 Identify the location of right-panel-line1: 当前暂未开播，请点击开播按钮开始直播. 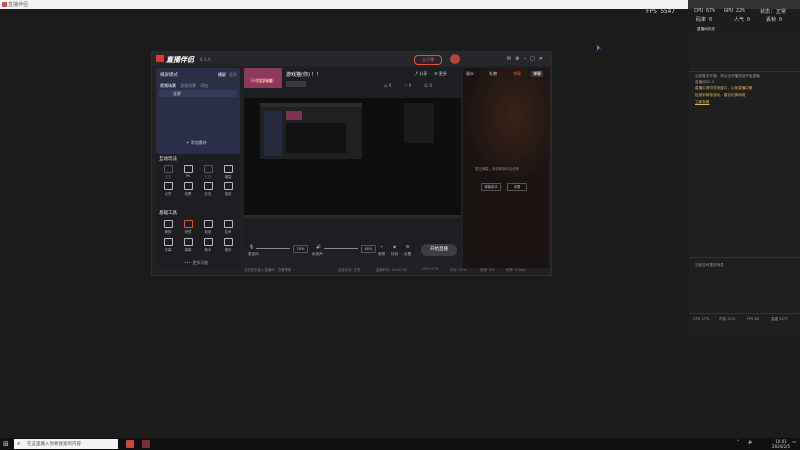
(727, 76).